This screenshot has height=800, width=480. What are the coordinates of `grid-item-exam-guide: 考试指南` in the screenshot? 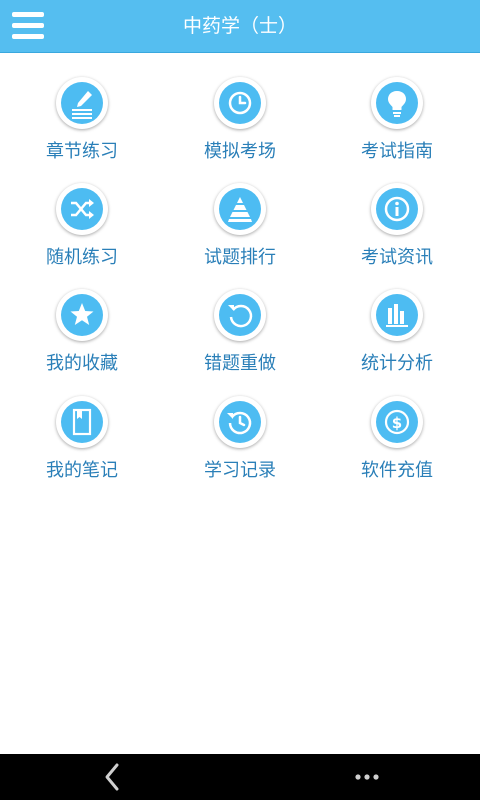 It's located at (397, 127).